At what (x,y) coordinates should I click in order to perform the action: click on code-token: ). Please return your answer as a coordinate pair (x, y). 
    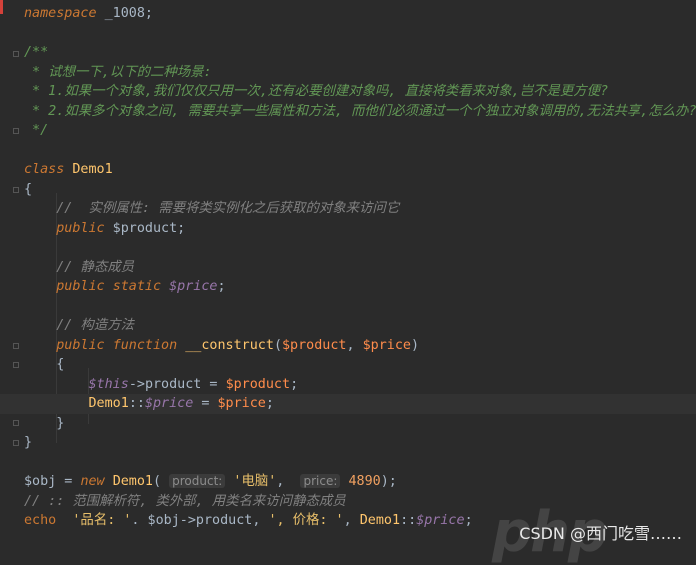
    Looking at the image, I should click on (415, 345).